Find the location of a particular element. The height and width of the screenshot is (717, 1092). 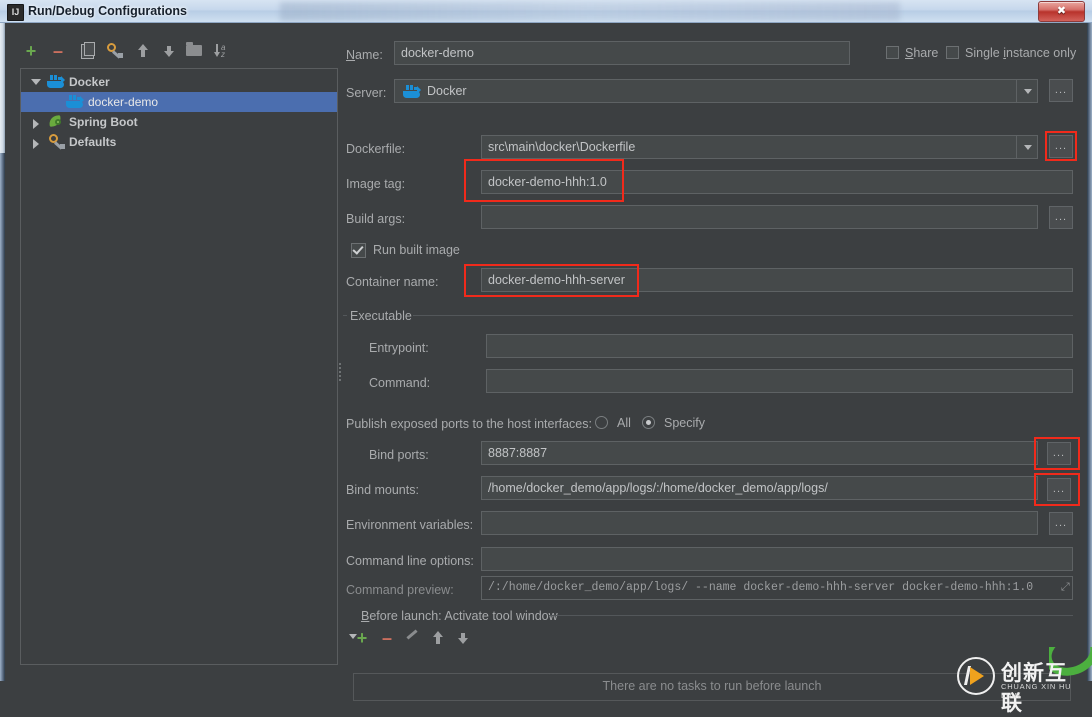

tree-item-docker: Docker is located at coordinates (179, 82).